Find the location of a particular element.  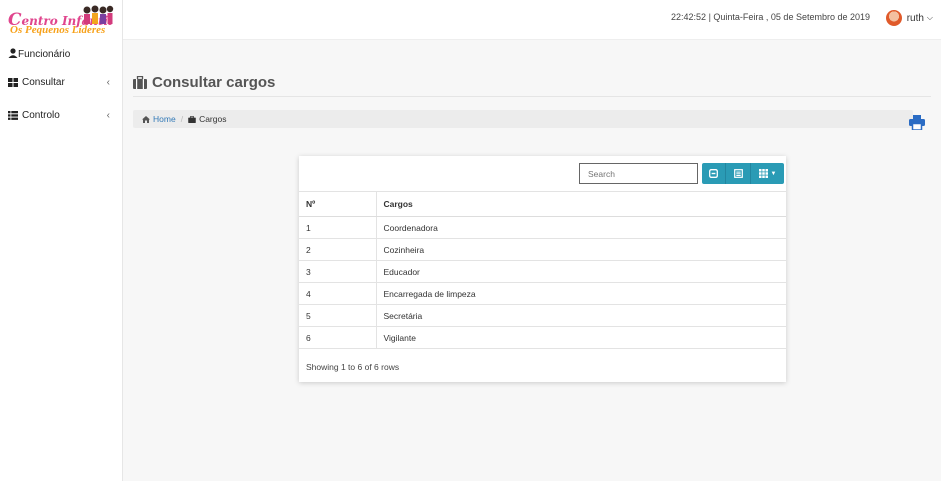

row-number: 3 is located at coordinates (338, 271).